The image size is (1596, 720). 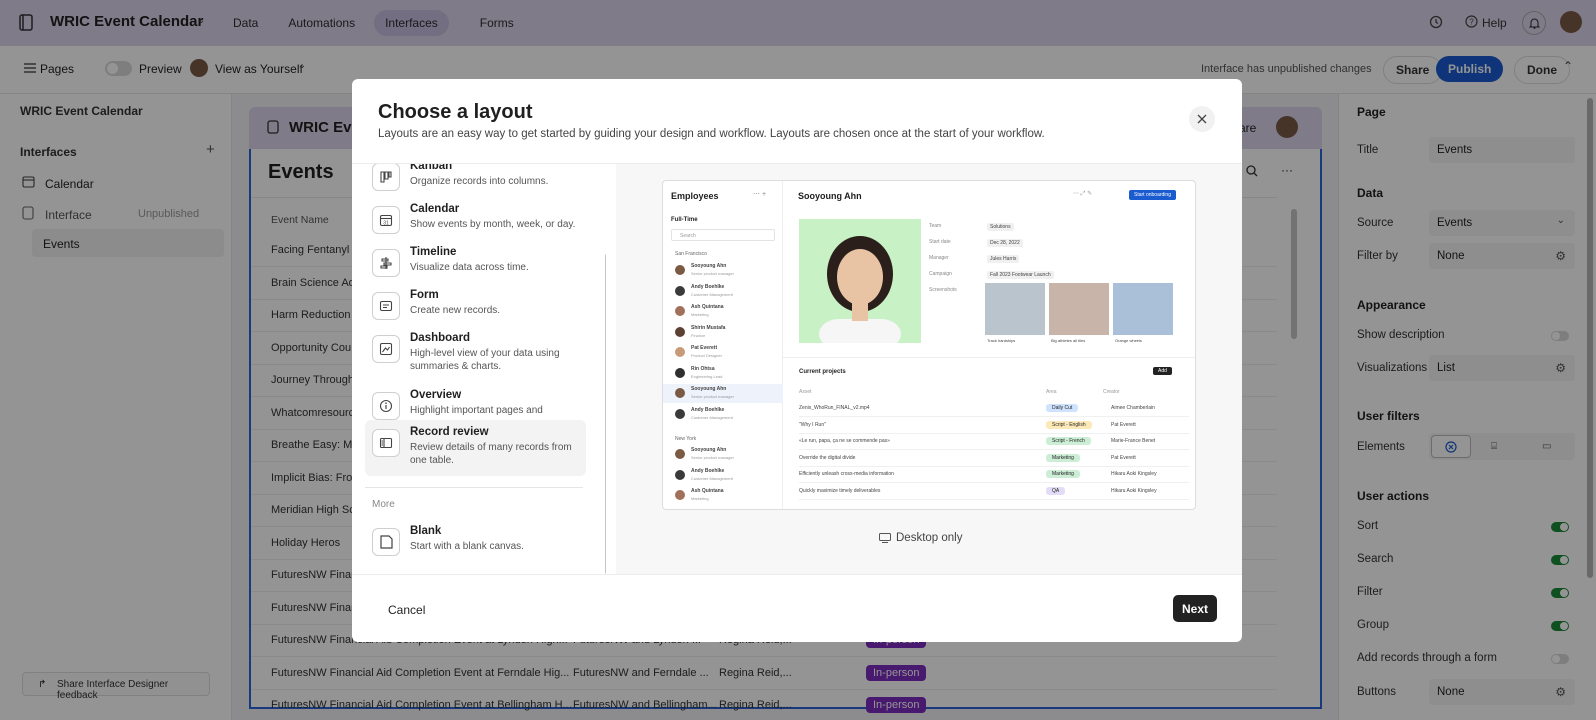 I want to click on preview-field-label: Campaign, so click(x=940, y=274).